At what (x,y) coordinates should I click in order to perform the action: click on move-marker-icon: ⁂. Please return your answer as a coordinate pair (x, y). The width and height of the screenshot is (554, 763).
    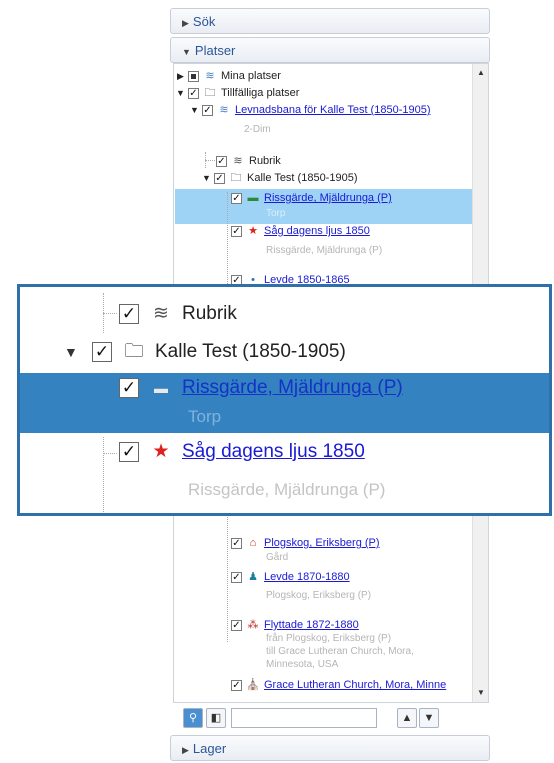
    Looking at the image, I should click on (253, 625).